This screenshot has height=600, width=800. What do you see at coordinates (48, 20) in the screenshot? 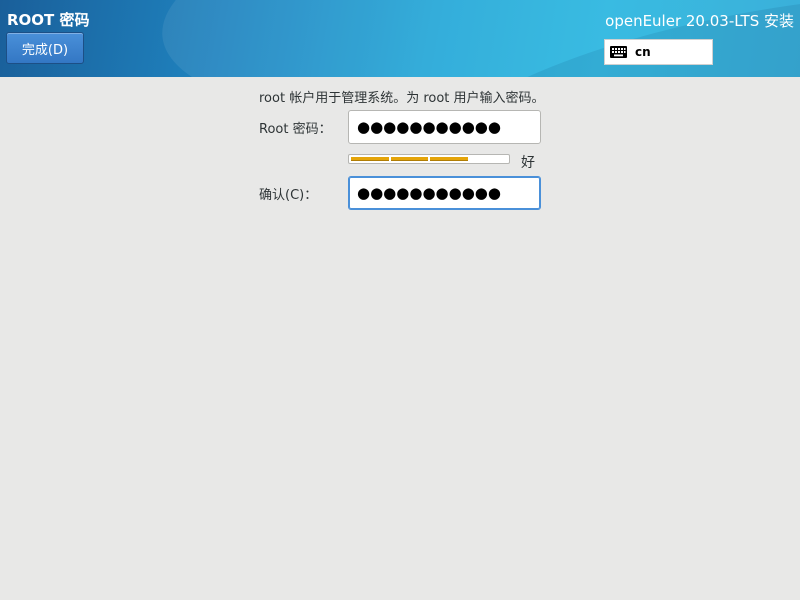
I see `page-title: ROOT 密码` at bounding box center [48, 20].